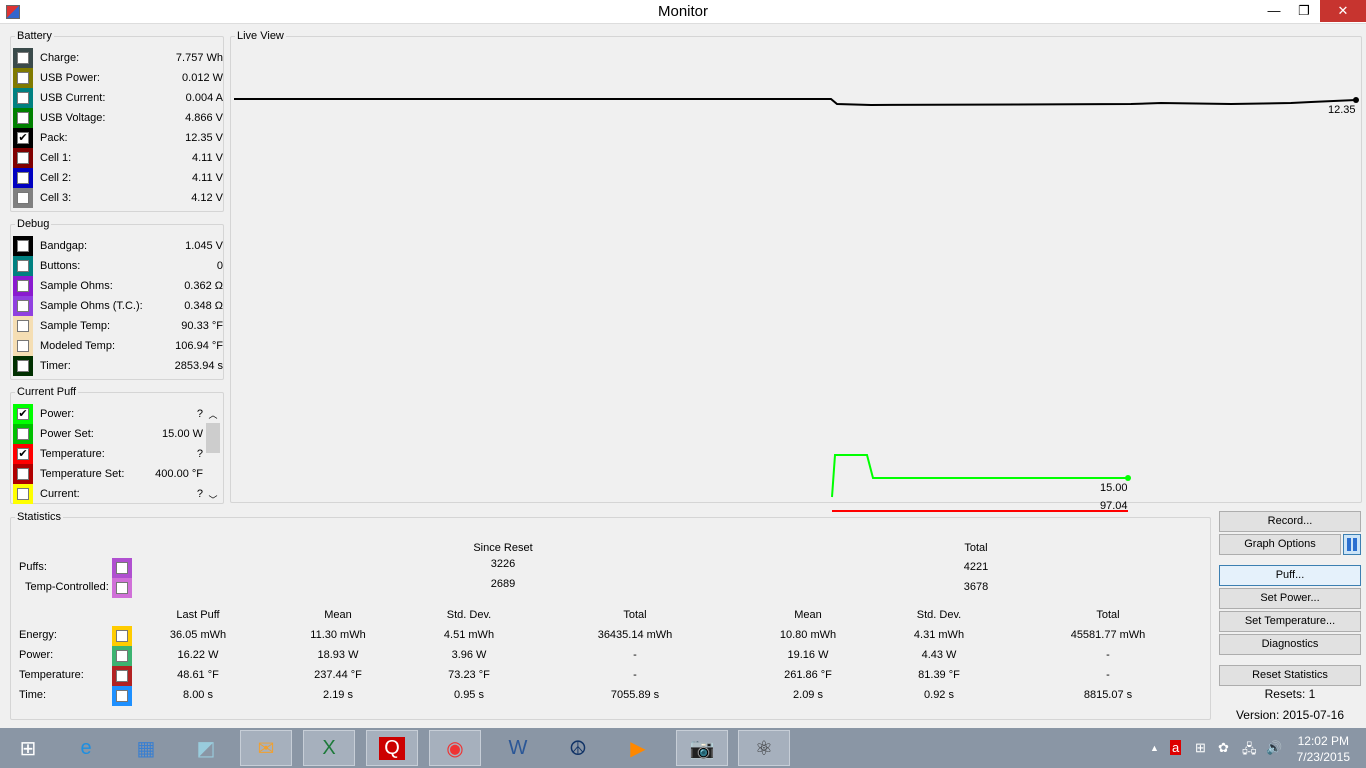 The height and width of the screenshot is (768, 1366). What do you see at coordinates (808, 635) in the screenshot?
I see `stat-cell: 10.80 mWh` at bounding box center [808, 635].